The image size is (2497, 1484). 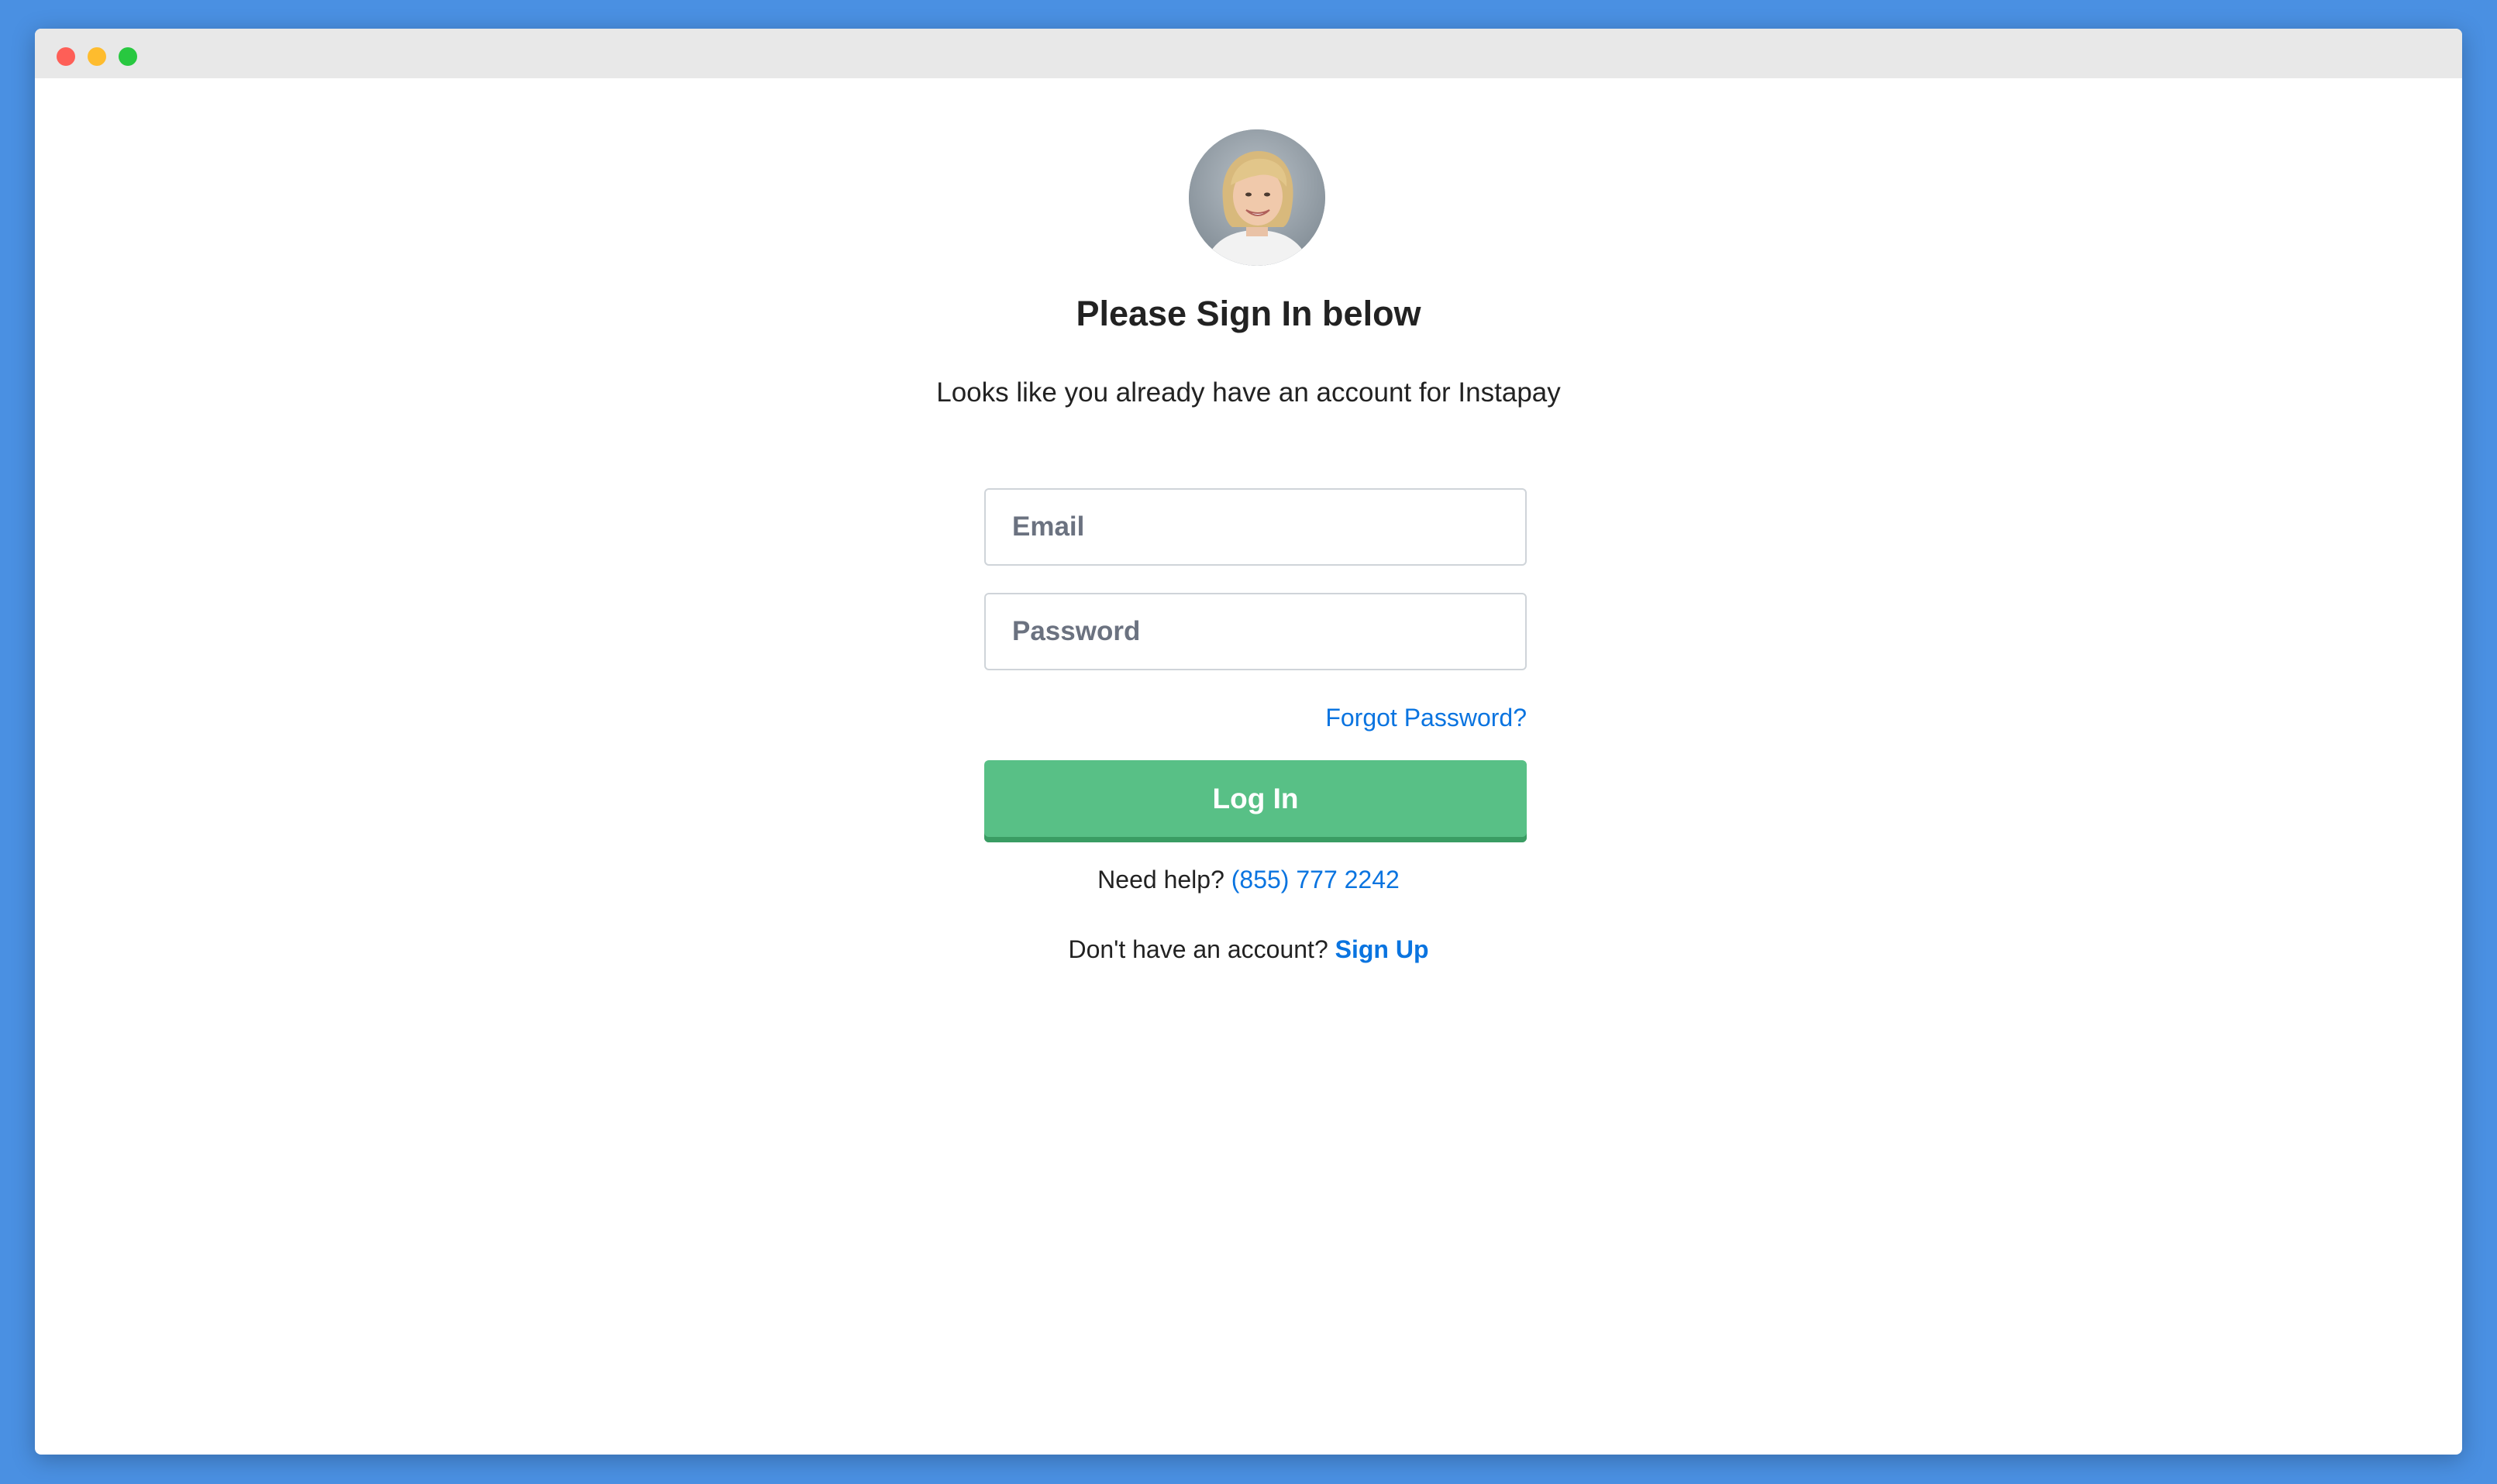 What do you see at coordinates (1315, 879) in the screenshot?
I see `help-phone-link: (855) 777 2242` at bounding box center [1315, 879].